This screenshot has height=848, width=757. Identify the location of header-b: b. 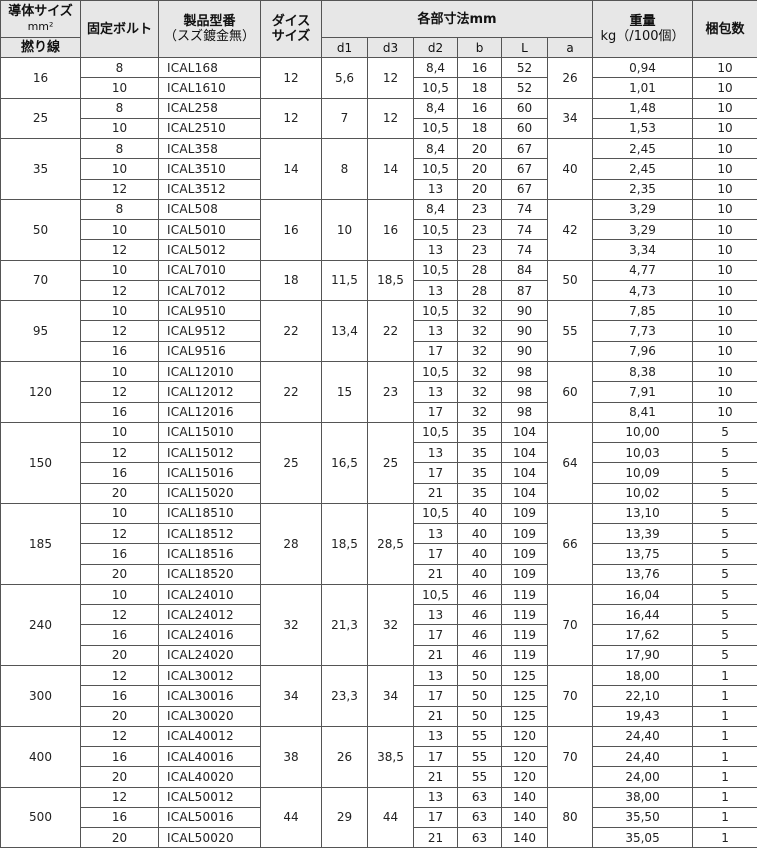
(480, 48).